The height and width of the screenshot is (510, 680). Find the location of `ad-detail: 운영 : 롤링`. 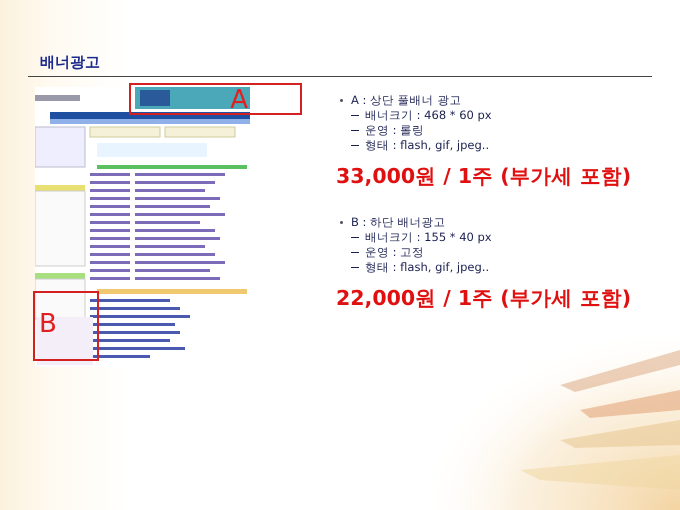

ad-detail: 운영 : 롤링 is located at coordinates (394, 130).